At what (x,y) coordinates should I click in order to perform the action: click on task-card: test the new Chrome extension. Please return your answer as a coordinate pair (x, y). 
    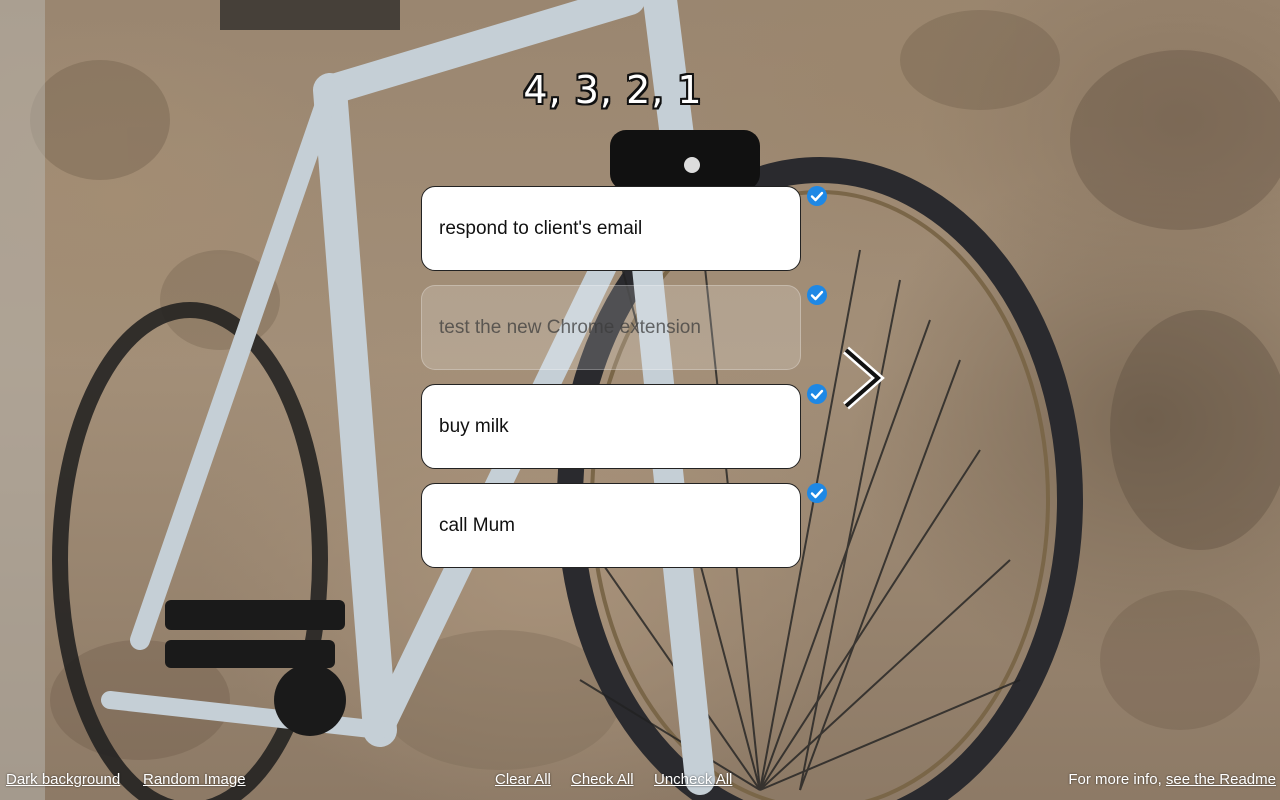
    Looking at the image, I should click on (611, 327).